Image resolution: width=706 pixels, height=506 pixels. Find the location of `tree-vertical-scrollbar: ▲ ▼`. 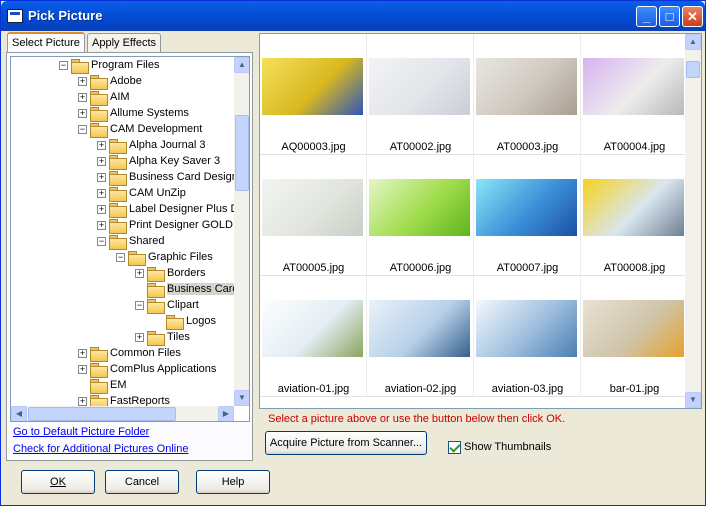

tree-vertical-scrollbar: ▲ ▼ is located at coordinates (241, 231).